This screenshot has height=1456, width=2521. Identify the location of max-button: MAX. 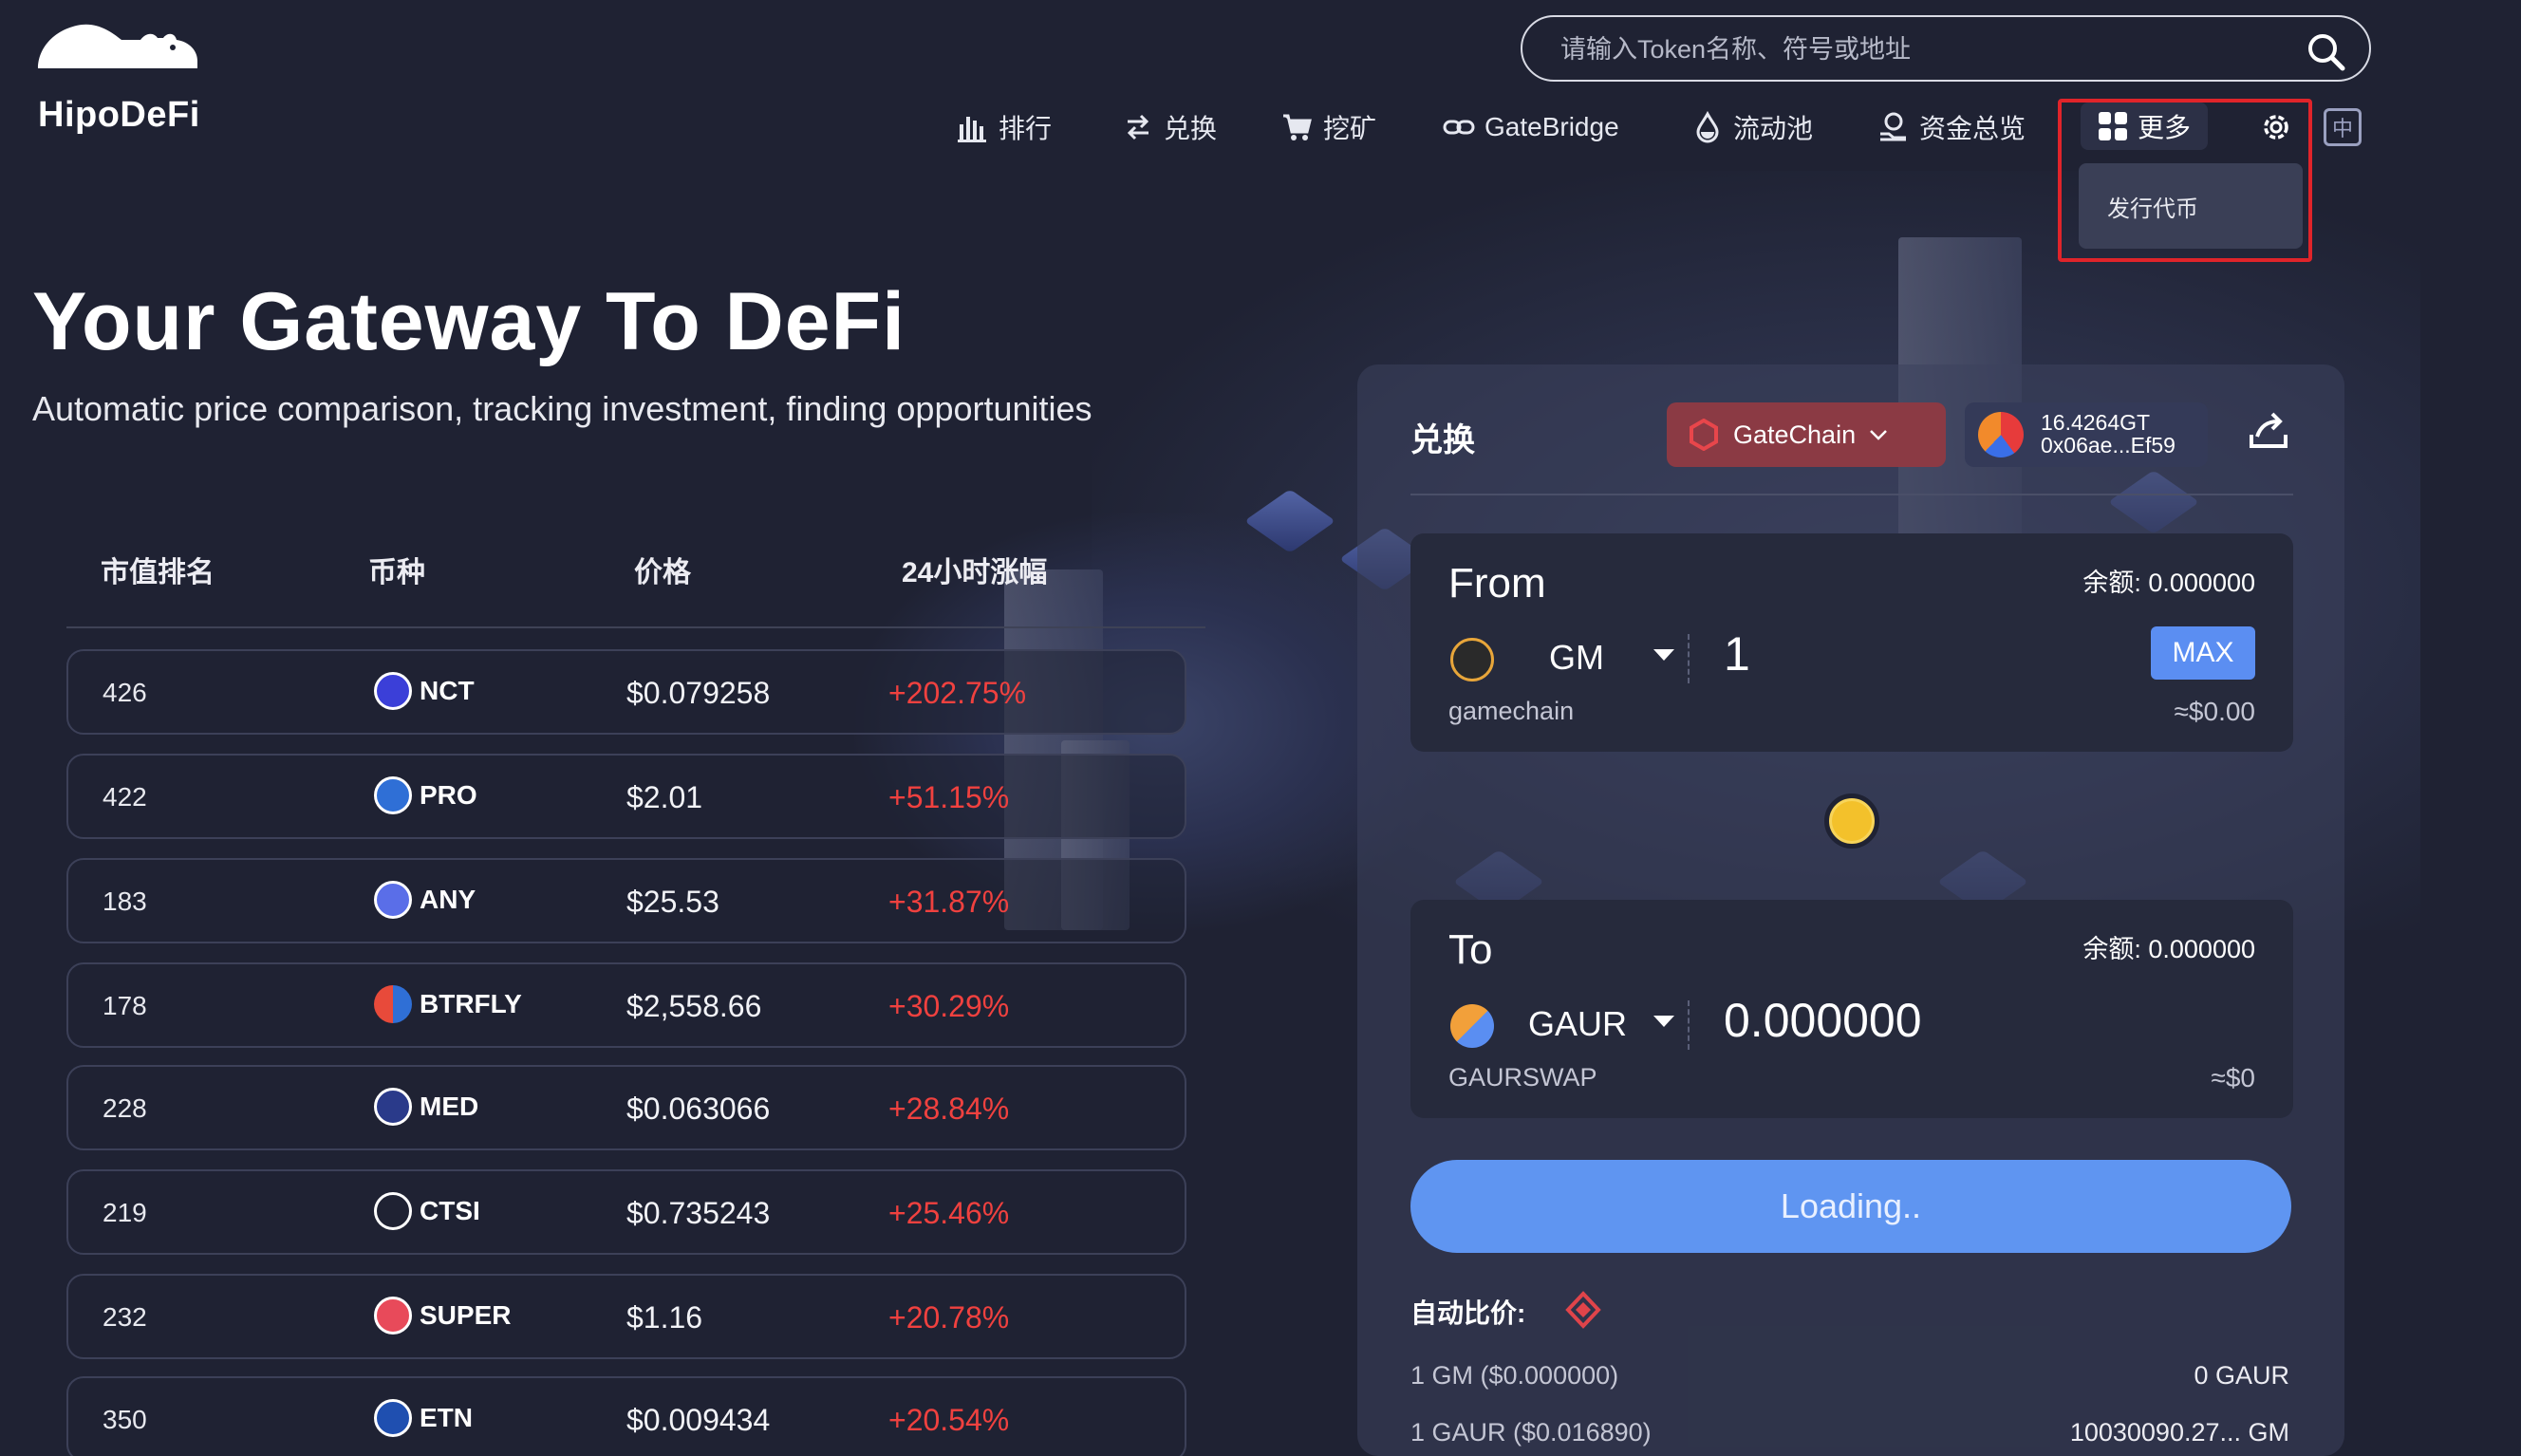
(2203, 653).